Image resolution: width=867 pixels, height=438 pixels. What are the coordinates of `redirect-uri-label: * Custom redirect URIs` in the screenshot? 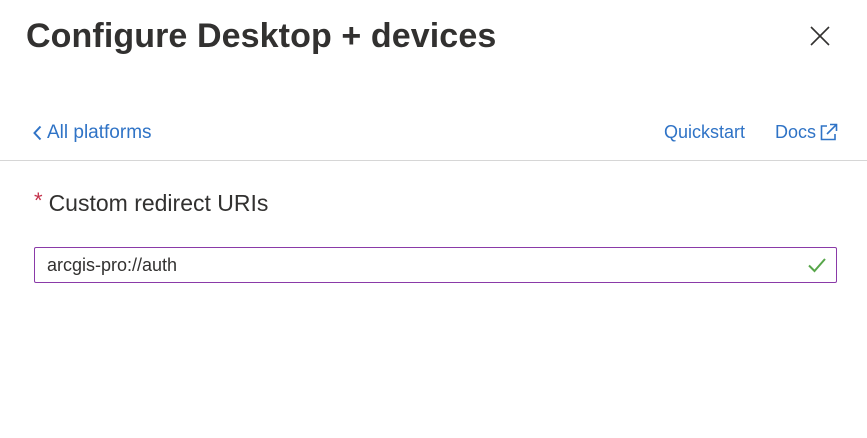 It's located at (151, 203).